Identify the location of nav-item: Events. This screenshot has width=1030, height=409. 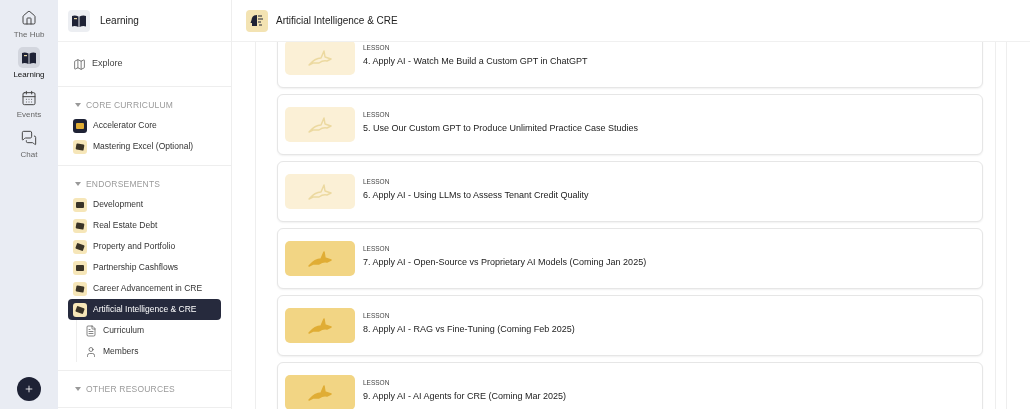
(29, 107).